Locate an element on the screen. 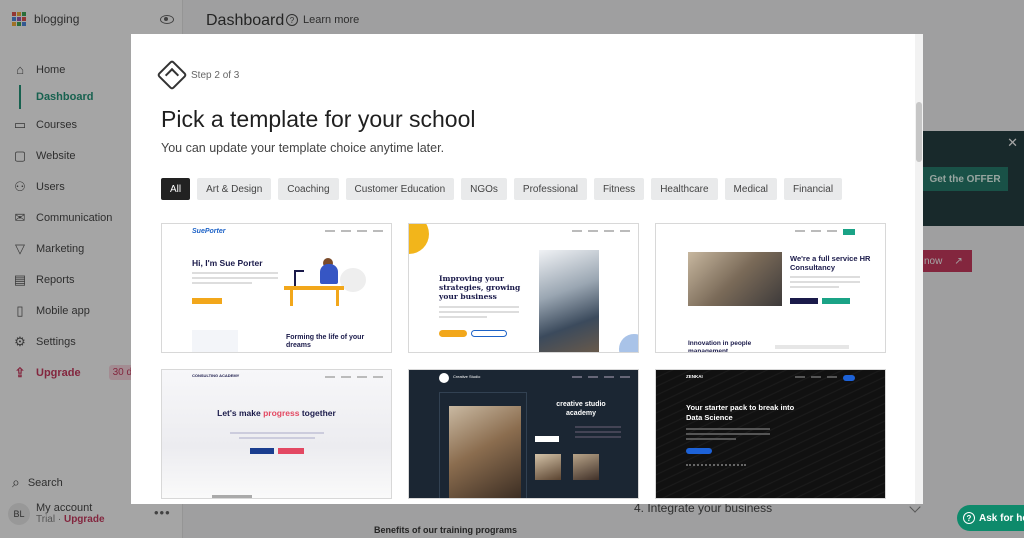  template-logo-icon is located at coordinates (444, 378).